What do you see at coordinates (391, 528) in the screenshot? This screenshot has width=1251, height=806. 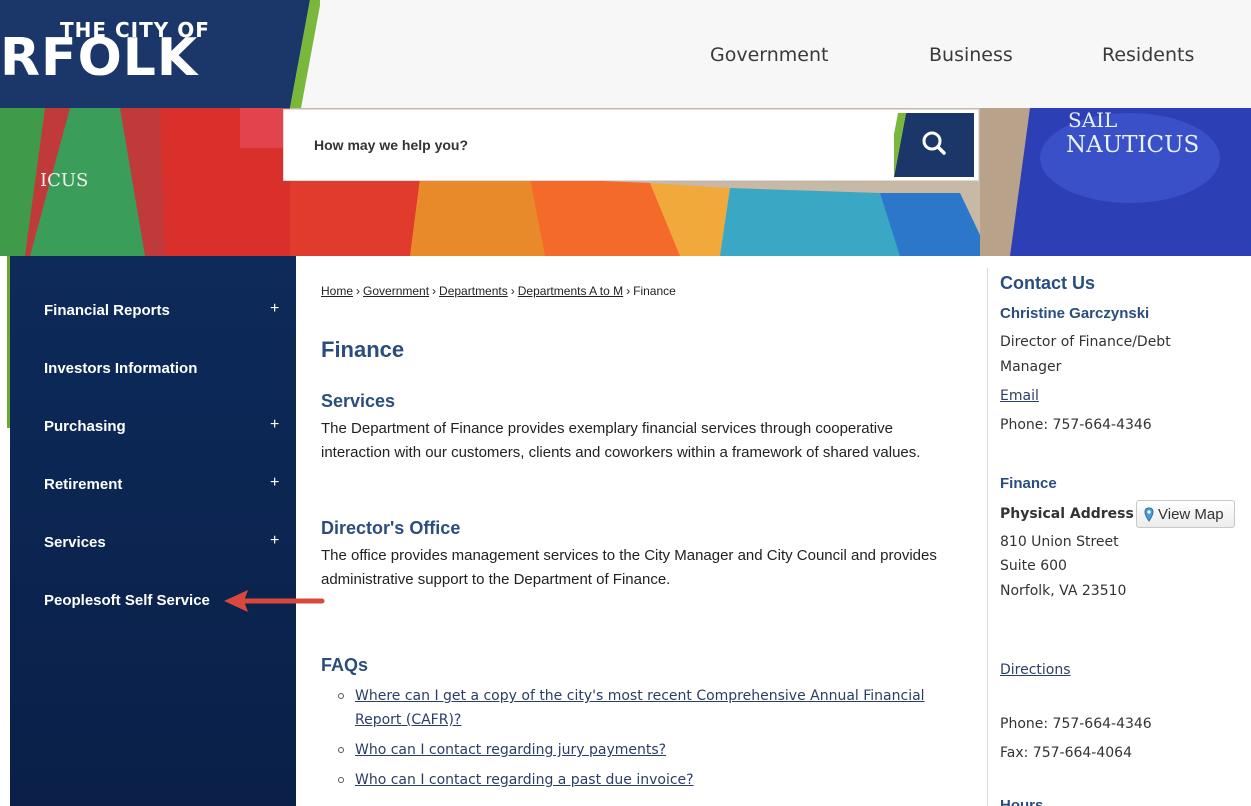 I see `directors-office-heading: Director's Office` at bounding box center [391, 528].